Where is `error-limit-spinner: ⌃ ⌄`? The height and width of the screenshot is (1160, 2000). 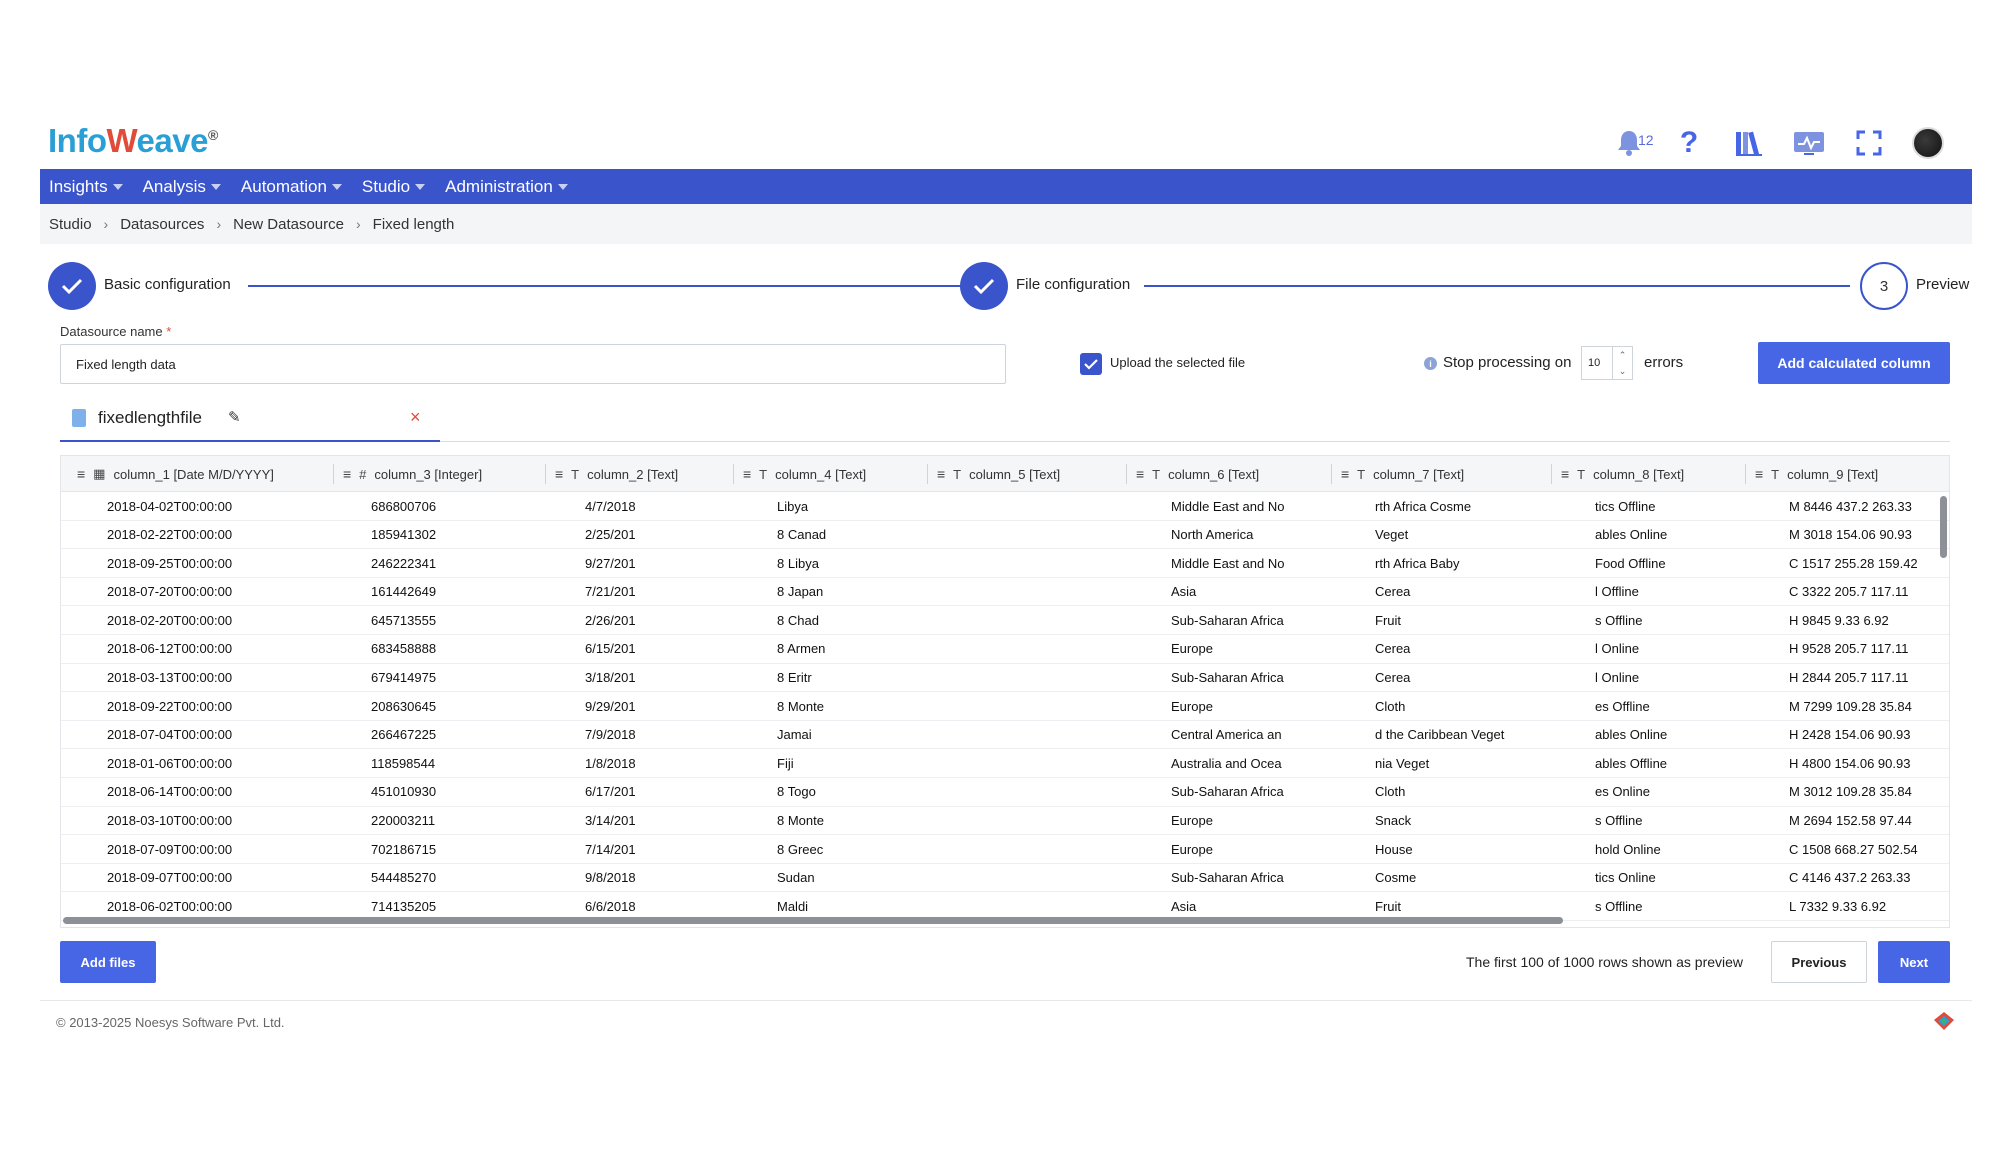 error-limit-spinner: ⌃ ⌄ is located at coordinates (1623, 363).